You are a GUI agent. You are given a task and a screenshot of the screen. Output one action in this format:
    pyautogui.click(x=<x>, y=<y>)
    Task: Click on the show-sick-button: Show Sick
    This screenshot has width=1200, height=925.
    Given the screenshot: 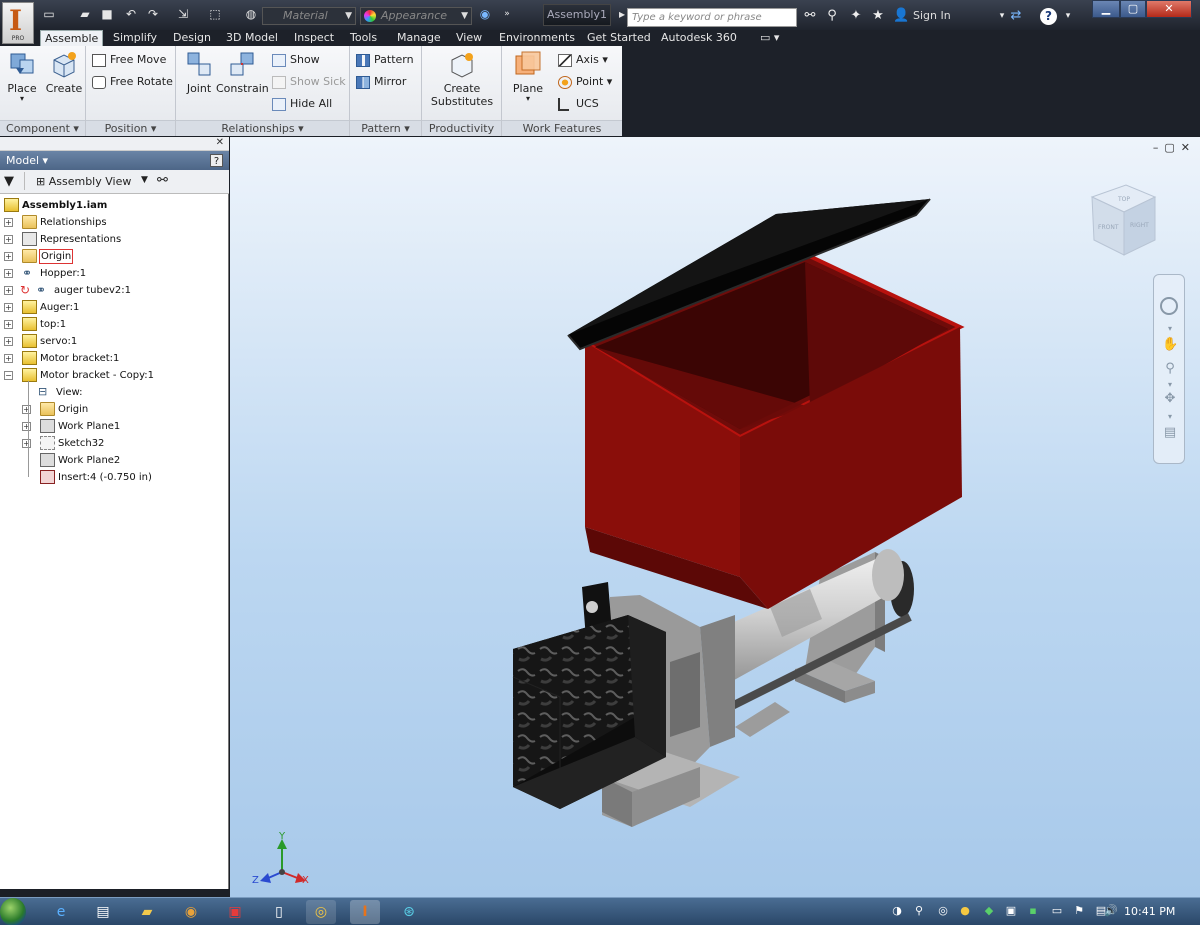 What is the action you would take?
    pyautogui.click(x=309, y=82)
    